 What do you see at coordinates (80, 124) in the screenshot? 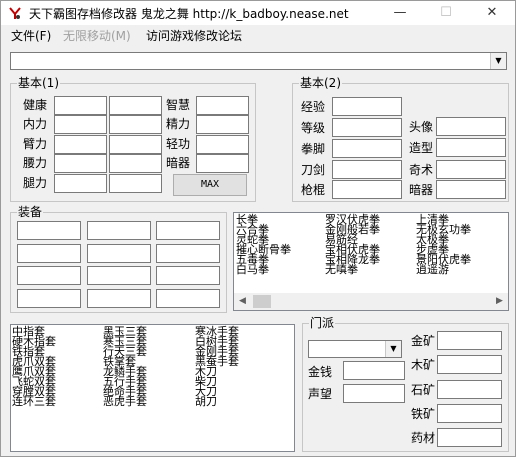
I see `inner-power-field` at bounding box center [80, 124].